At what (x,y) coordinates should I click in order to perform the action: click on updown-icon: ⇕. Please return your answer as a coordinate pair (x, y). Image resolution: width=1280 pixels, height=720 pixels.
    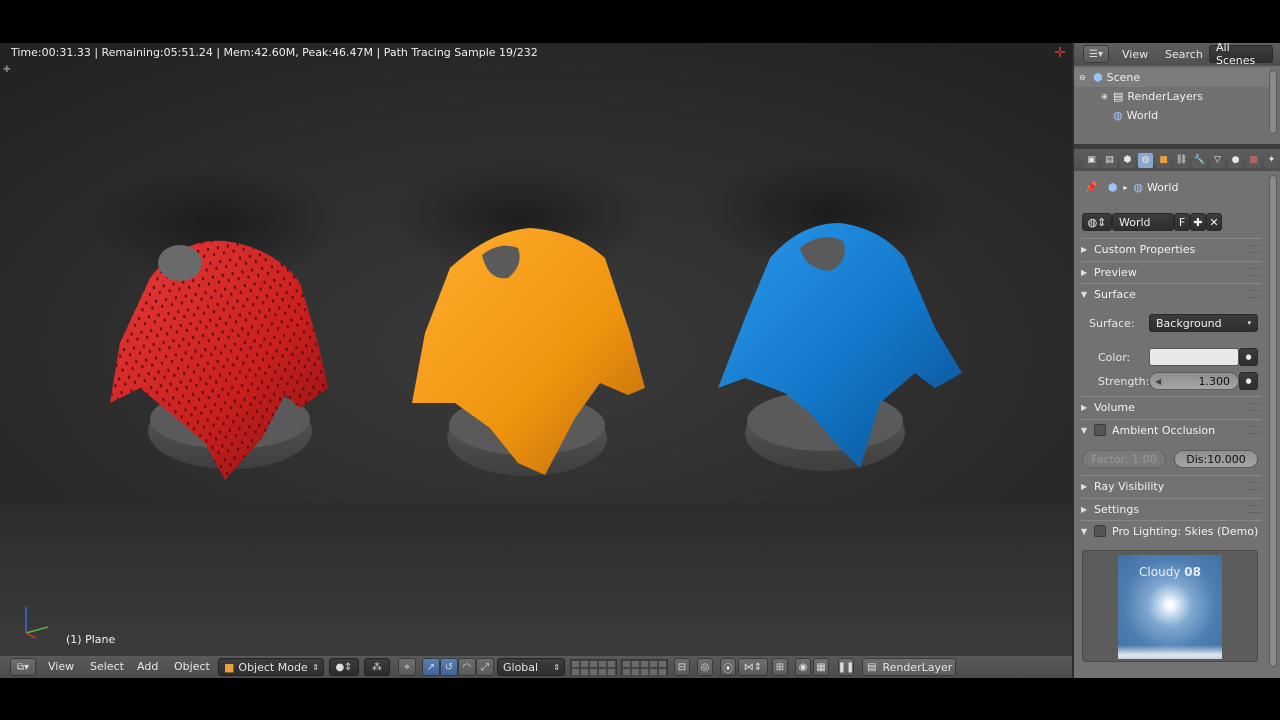
    Looking at the image, I should click on (556, 667).